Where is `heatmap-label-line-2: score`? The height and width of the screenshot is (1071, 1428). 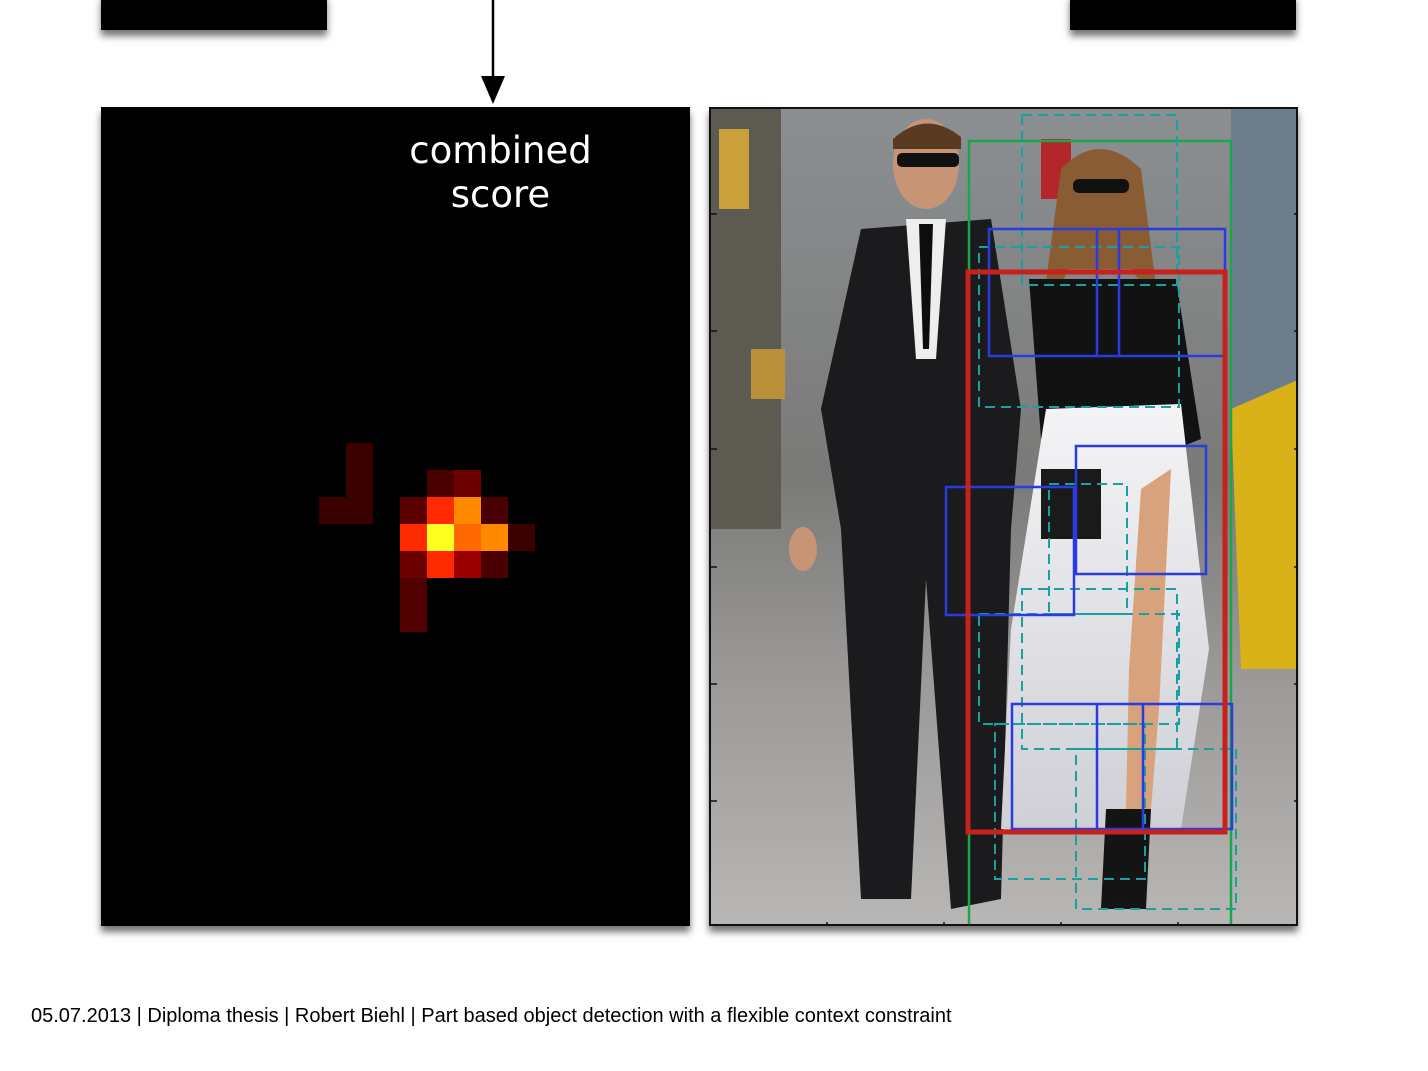
heatmap-label-line-2: score is located at coordinates (500, 194).